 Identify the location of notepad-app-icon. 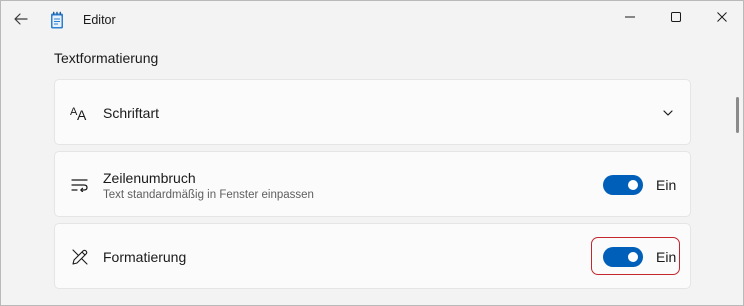
(57, 20).